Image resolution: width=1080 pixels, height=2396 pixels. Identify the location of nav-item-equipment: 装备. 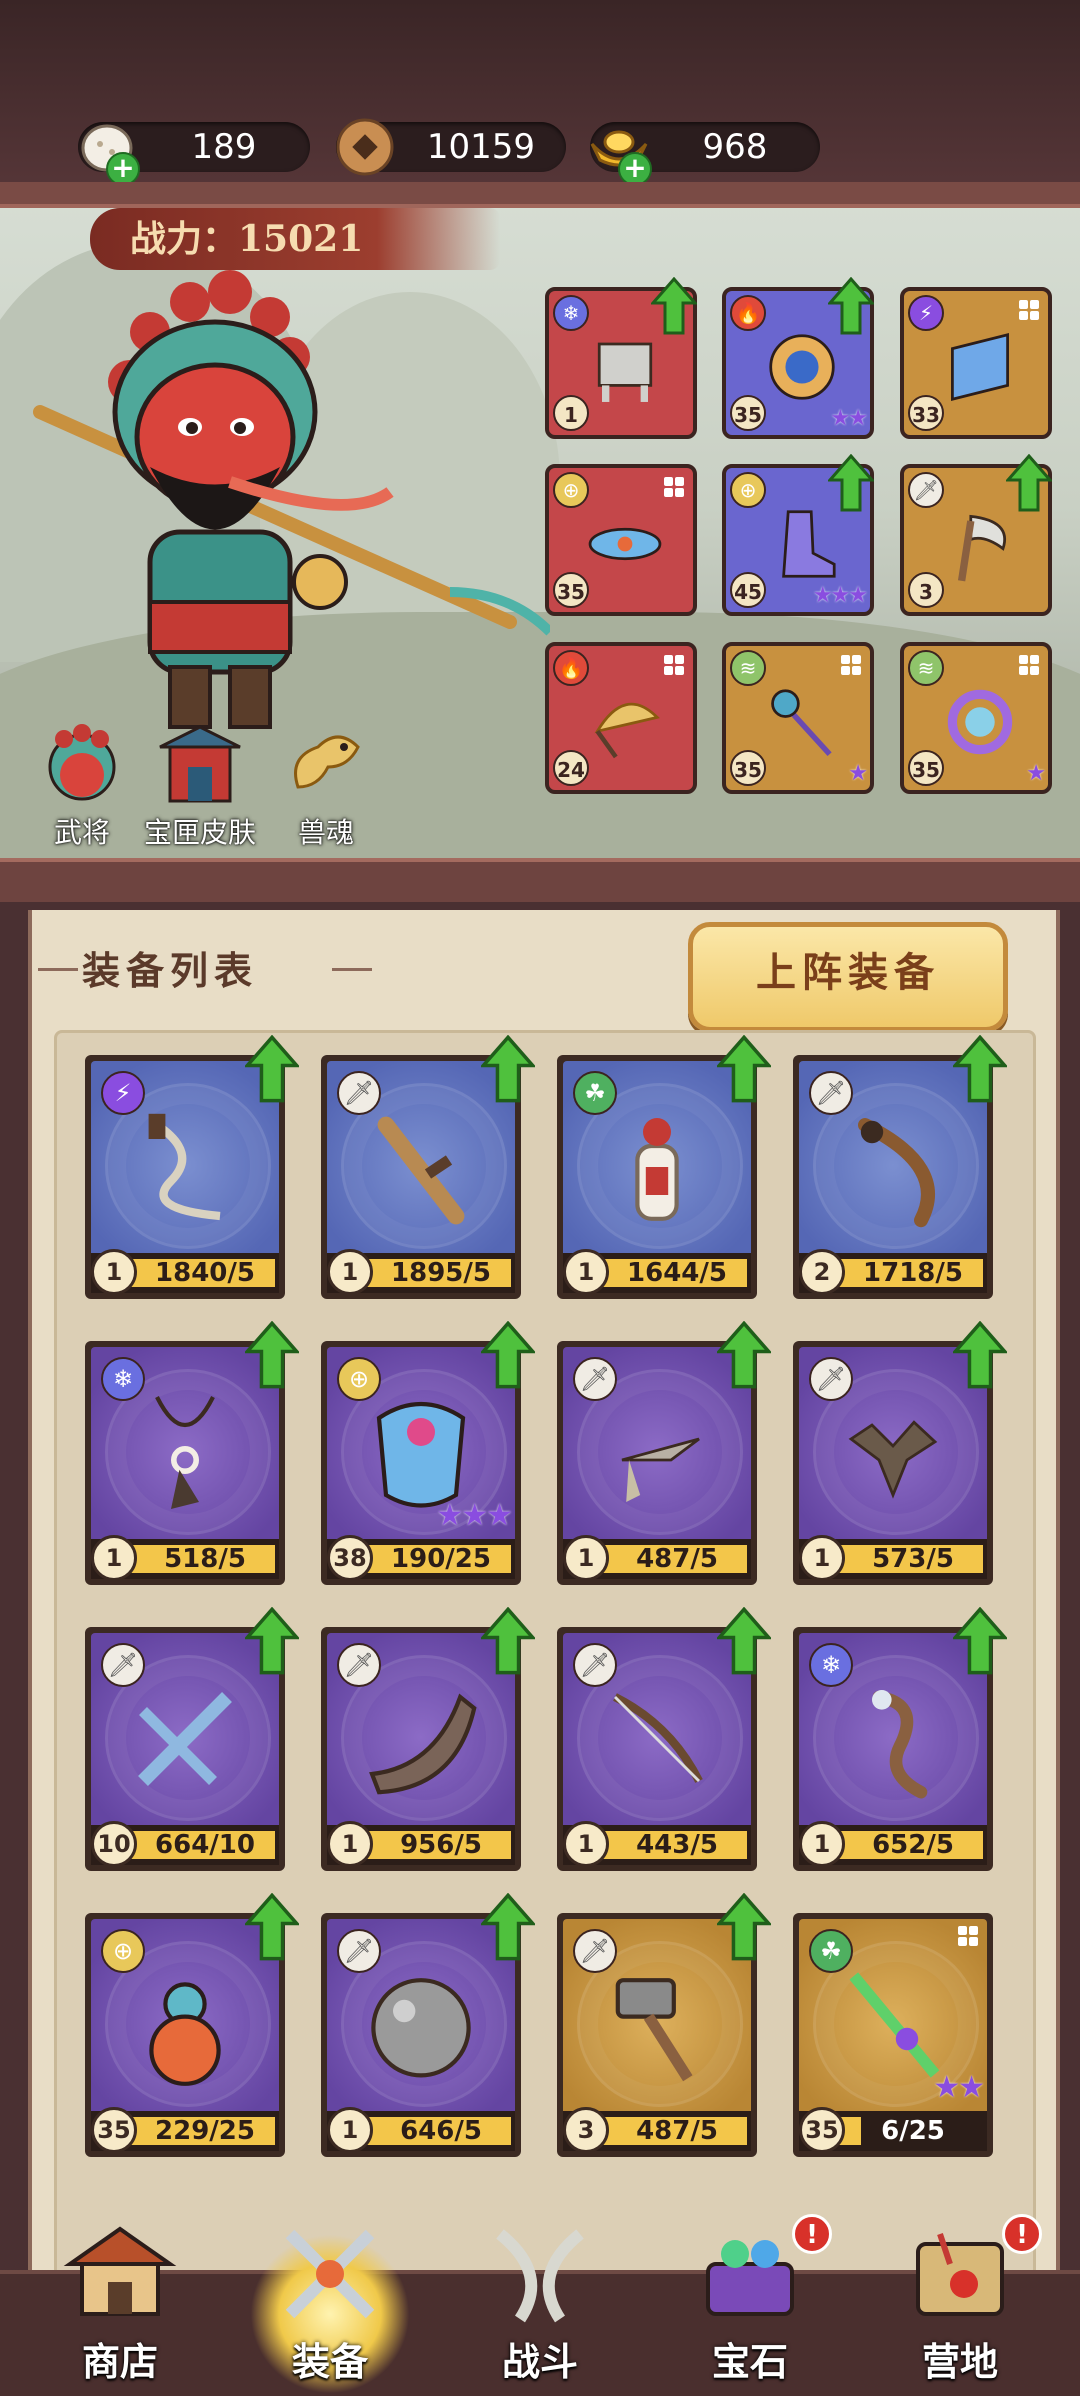
(330, 2305).